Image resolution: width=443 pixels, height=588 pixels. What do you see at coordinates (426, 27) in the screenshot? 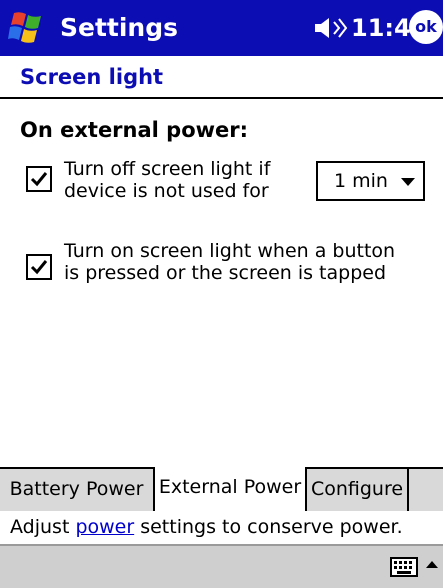
I see `ok-button: ok` at bounding box center [426, 27].